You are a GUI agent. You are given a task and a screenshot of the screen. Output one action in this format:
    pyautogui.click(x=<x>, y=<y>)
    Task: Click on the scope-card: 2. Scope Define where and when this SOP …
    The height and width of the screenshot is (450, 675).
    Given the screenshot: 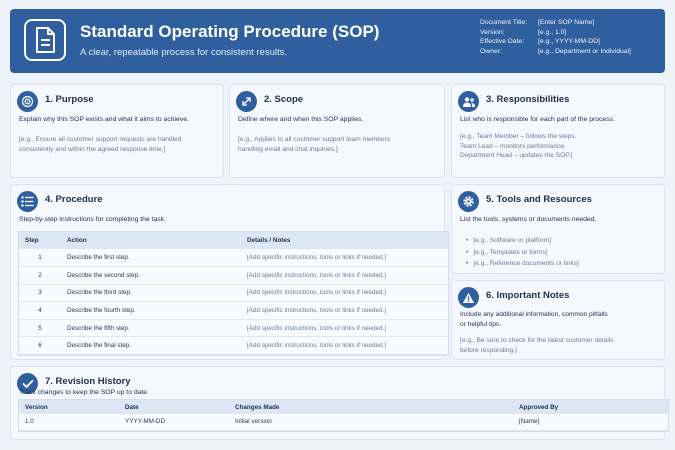 What is the action you would take?
    pyautogui.click(x=337, y=131)
    